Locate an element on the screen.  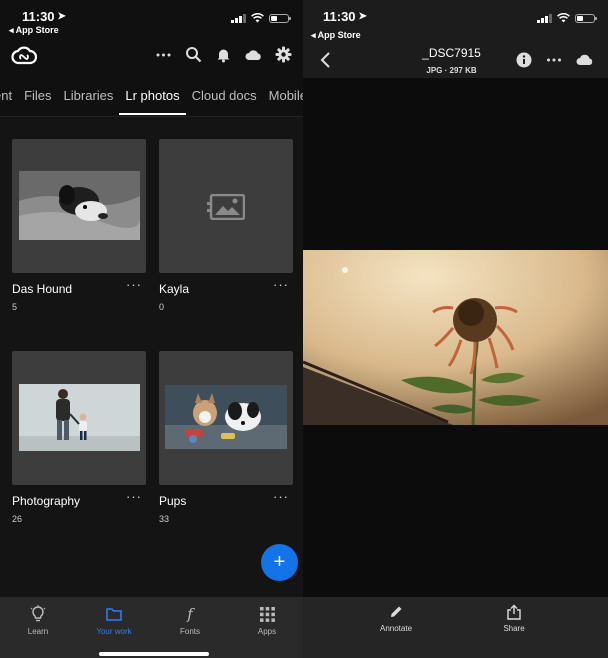
bottom-tab-bar: Learn Your work f Fonts Apps is located at coordinates (151, 627).